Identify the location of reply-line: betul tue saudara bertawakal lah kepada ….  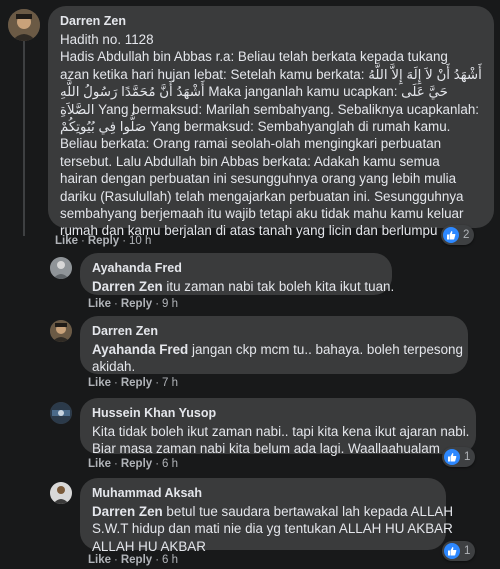
(308, 511).